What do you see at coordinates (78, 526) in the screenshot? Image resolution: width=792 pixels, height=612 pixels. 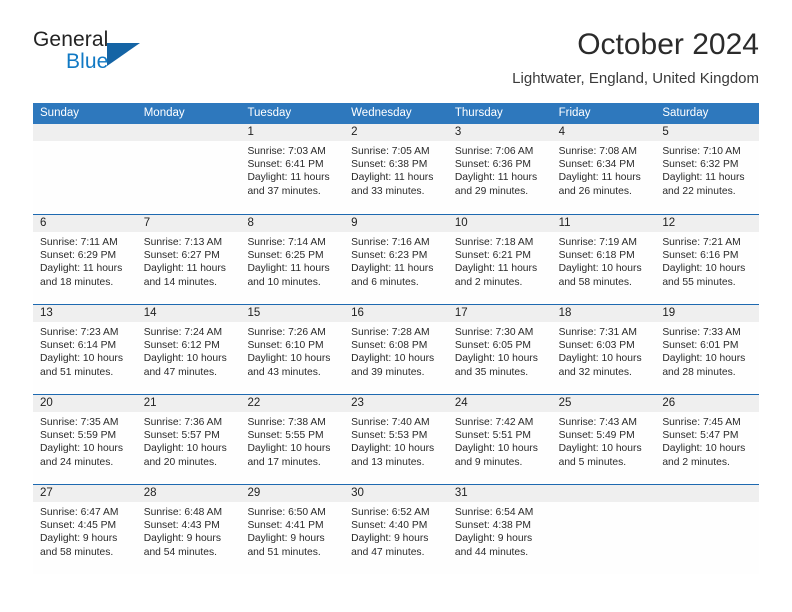 I see `sunset-text: Sunset: 4:45 PM` at bounding box center [78, 526].